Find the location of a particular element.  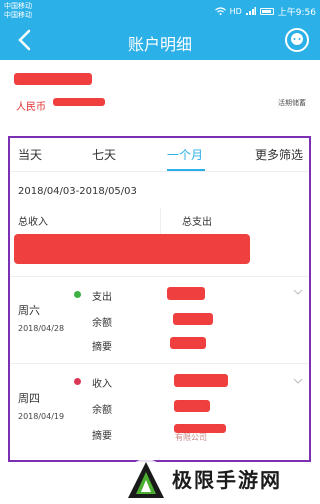

active-tab-indicator is located at coordinates (186, 170).